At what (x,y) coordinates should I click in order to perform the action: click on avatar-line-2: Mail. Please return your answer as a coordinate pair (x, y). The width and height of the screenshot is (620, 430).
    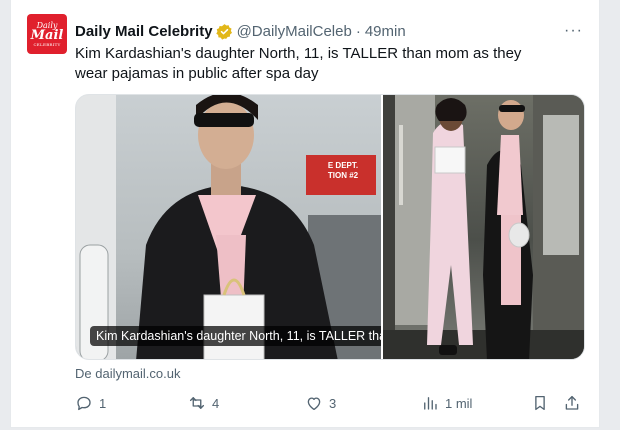
    Looking at the image, I should click on (47, 35).